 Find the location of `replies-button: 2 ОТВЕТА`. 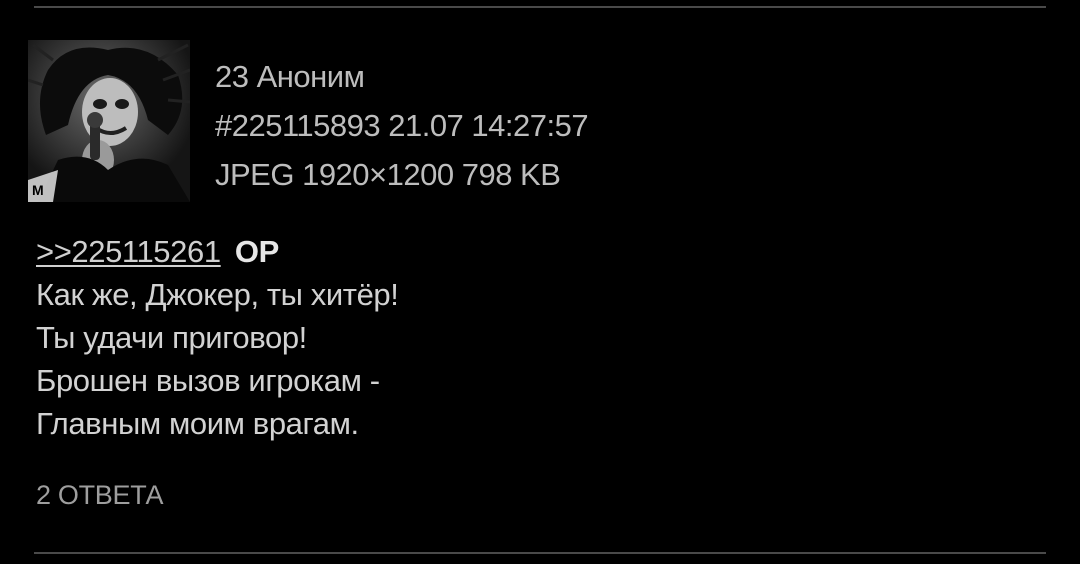

replies-button: 2 ОТВЕТА is located at coordinates (100, 495).